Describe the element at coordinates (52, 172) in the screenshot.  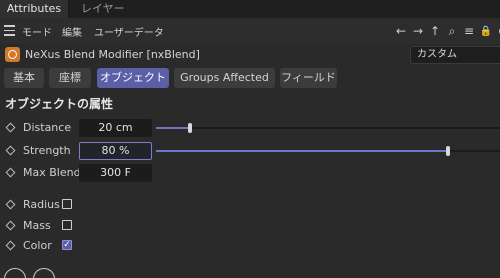
I see `max-blend-label: Max Blend` at that location.